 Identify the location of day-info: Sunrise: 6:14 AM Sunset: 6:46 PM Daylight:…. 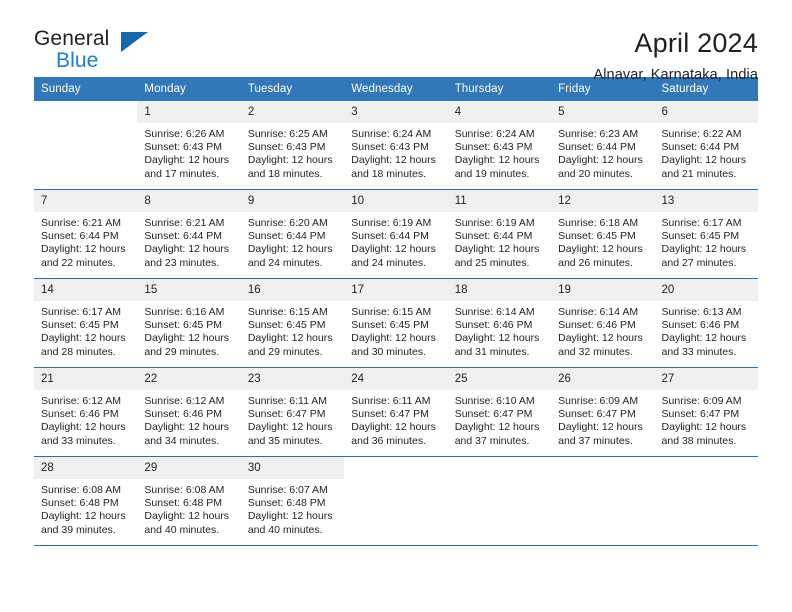
(499, 330).